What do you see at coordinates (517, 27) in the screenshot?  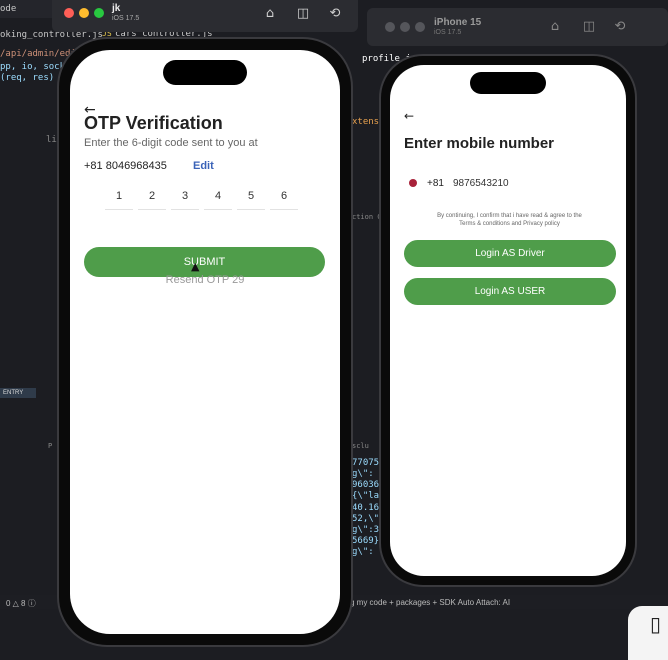 I see `simulator-titlebar-right: iPhone 15 iOS 17.5 ⌂ ◫ ⟲` at bounding box center [517, 27].